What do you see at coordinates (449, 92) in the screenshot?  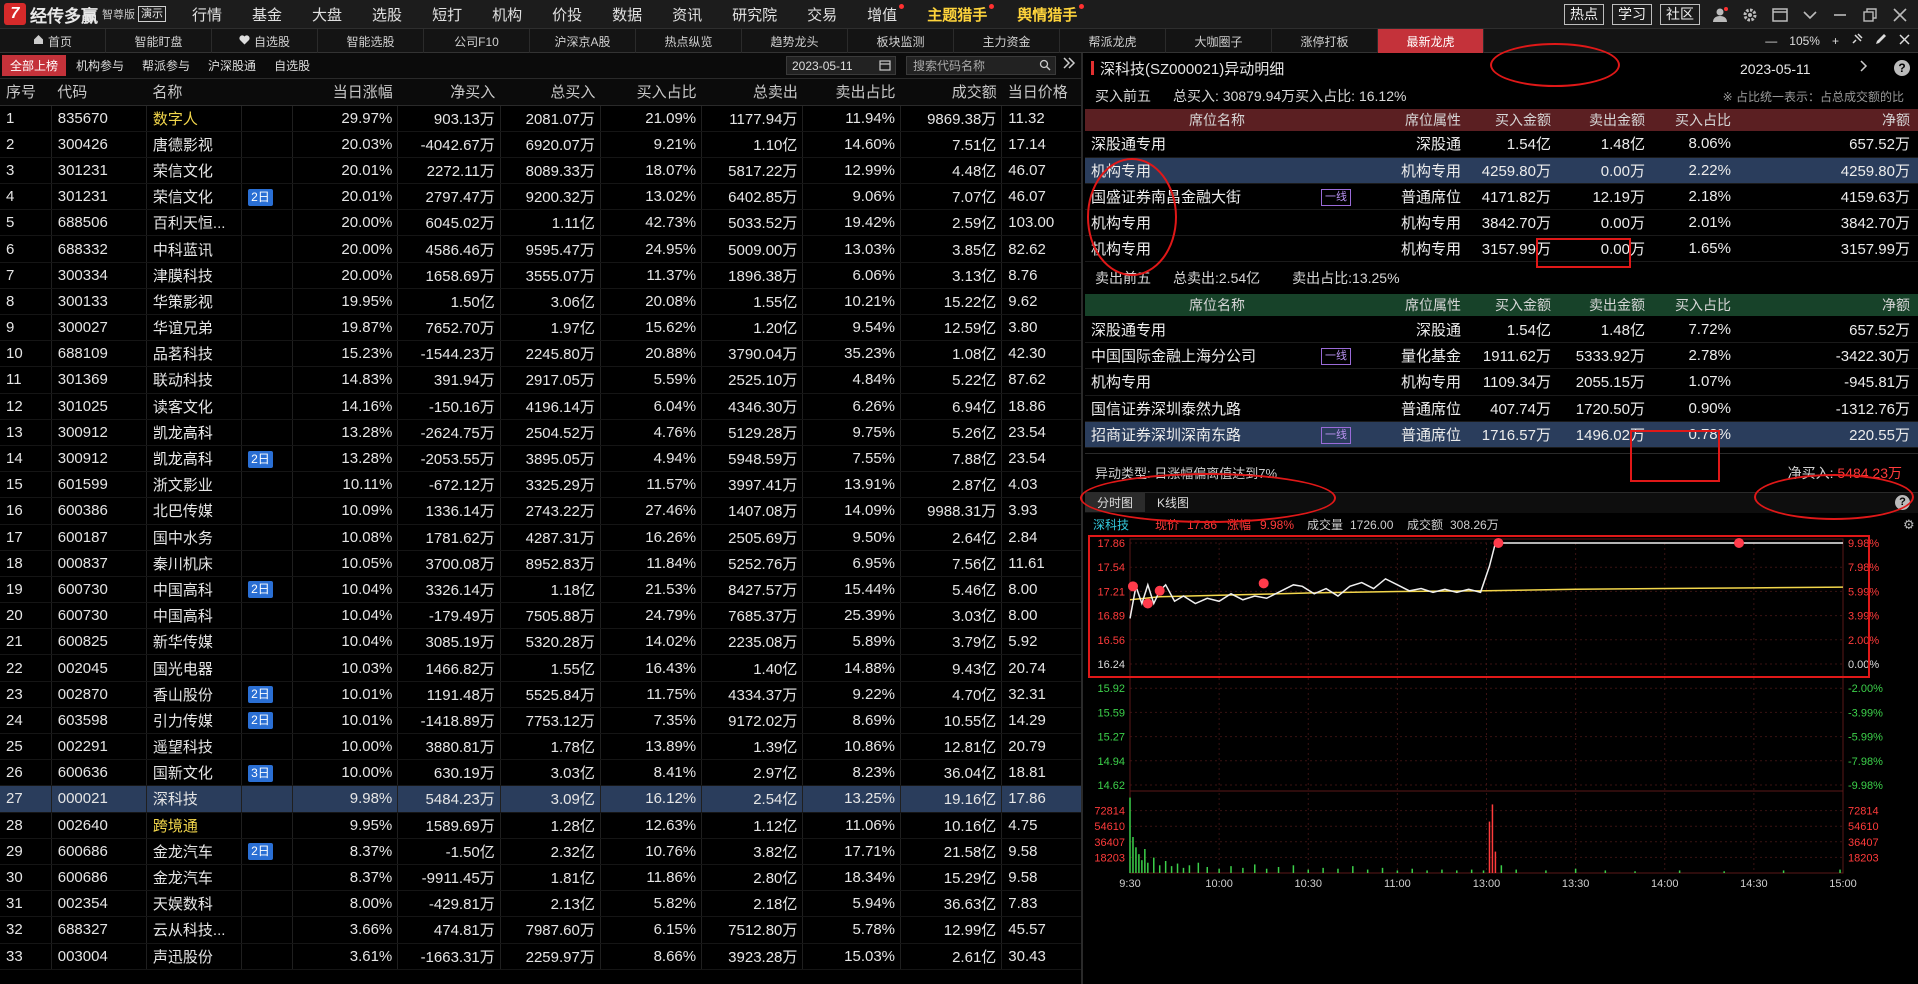 I see `col-net-buy: 净买入` at bounding box center [449, 92].